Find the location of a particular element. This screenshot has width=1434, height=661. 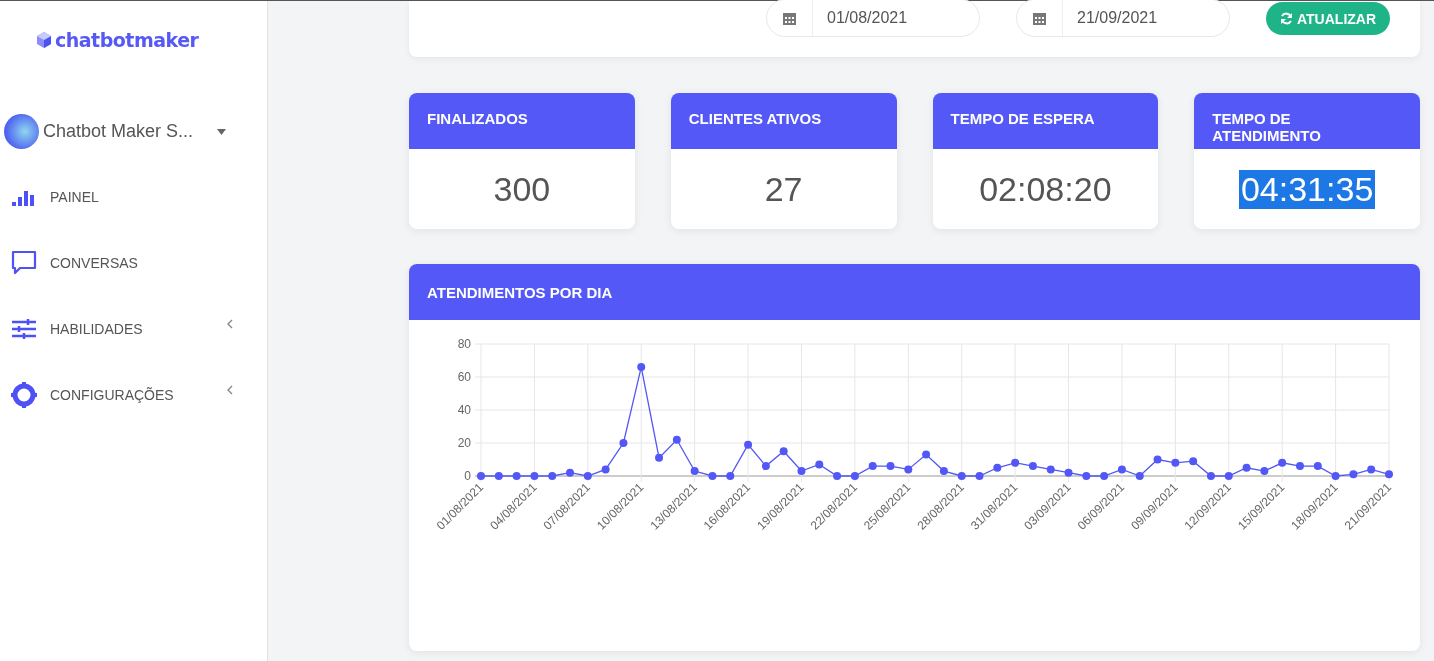

y-axis-label: 20 is located at coordinates (464, 443).